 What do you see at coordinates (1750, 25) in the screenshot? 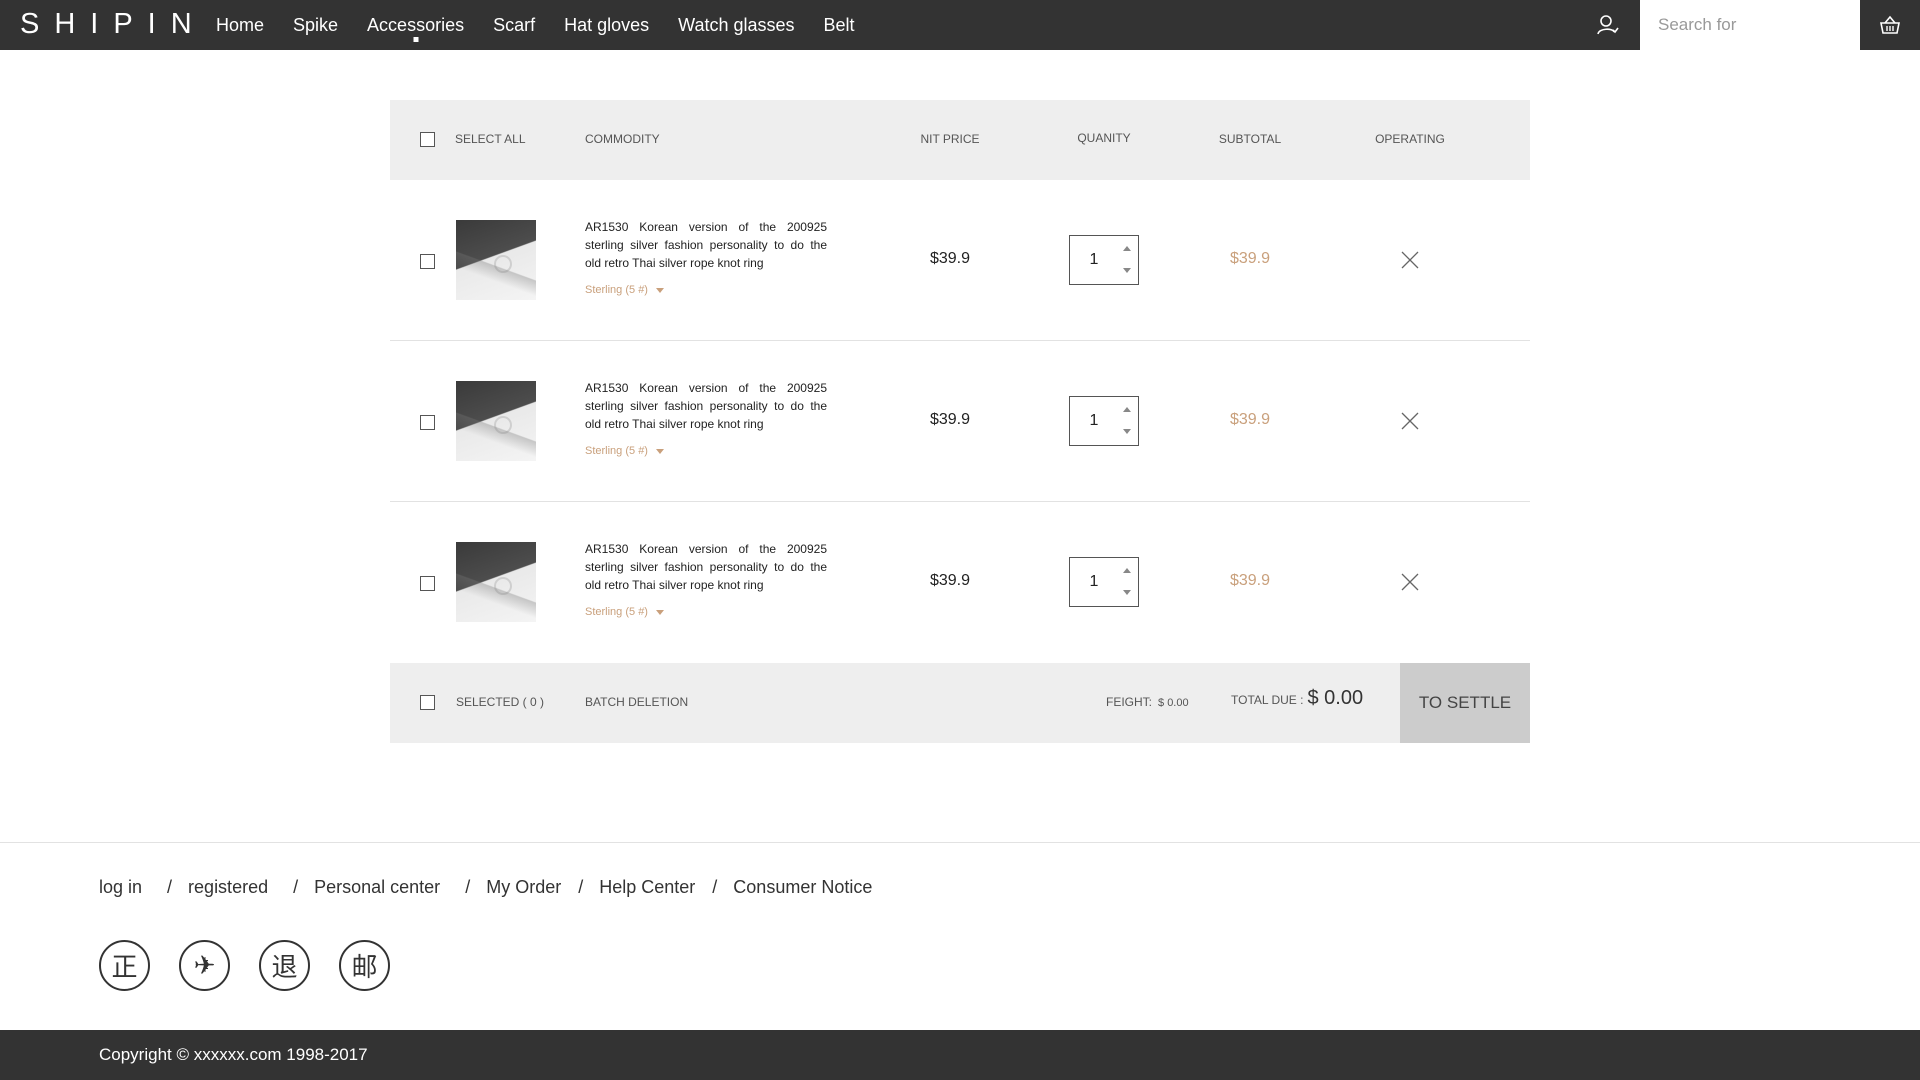
I see `search-input` at bounding box center [1750, 25].